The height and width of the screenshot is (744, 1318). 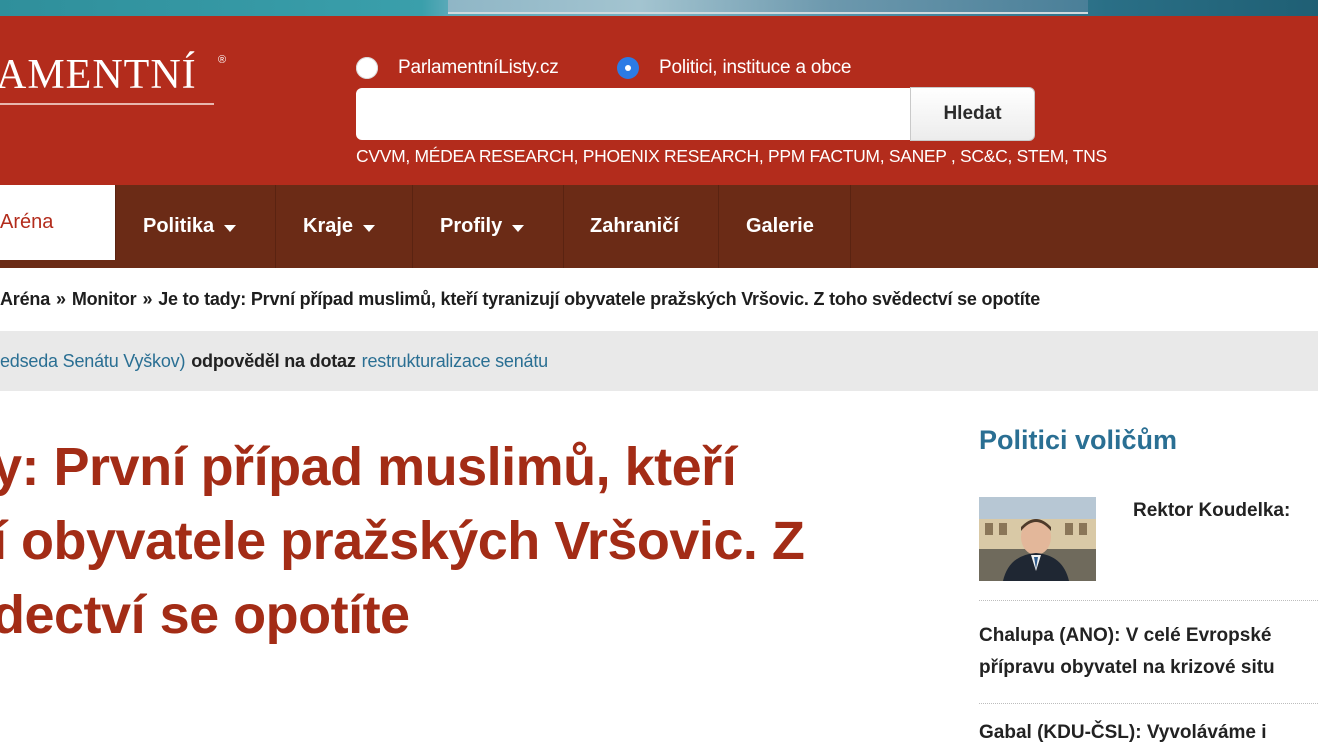 I want to click on breadcrumb-item-arena: Aréna, so click(x=25, y=299).